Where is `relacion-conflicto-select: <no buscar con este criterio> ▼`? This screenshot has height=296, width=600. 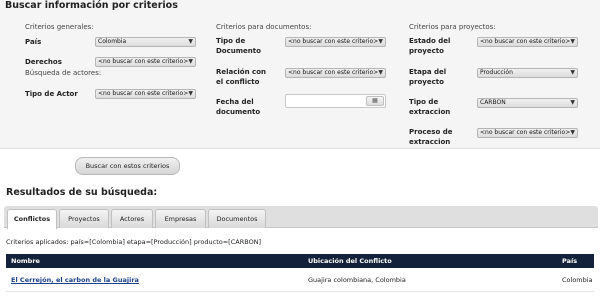 relacion-conflicto-select: <no buscar con este criterio> ▼ is located at coordinates (335, 73).